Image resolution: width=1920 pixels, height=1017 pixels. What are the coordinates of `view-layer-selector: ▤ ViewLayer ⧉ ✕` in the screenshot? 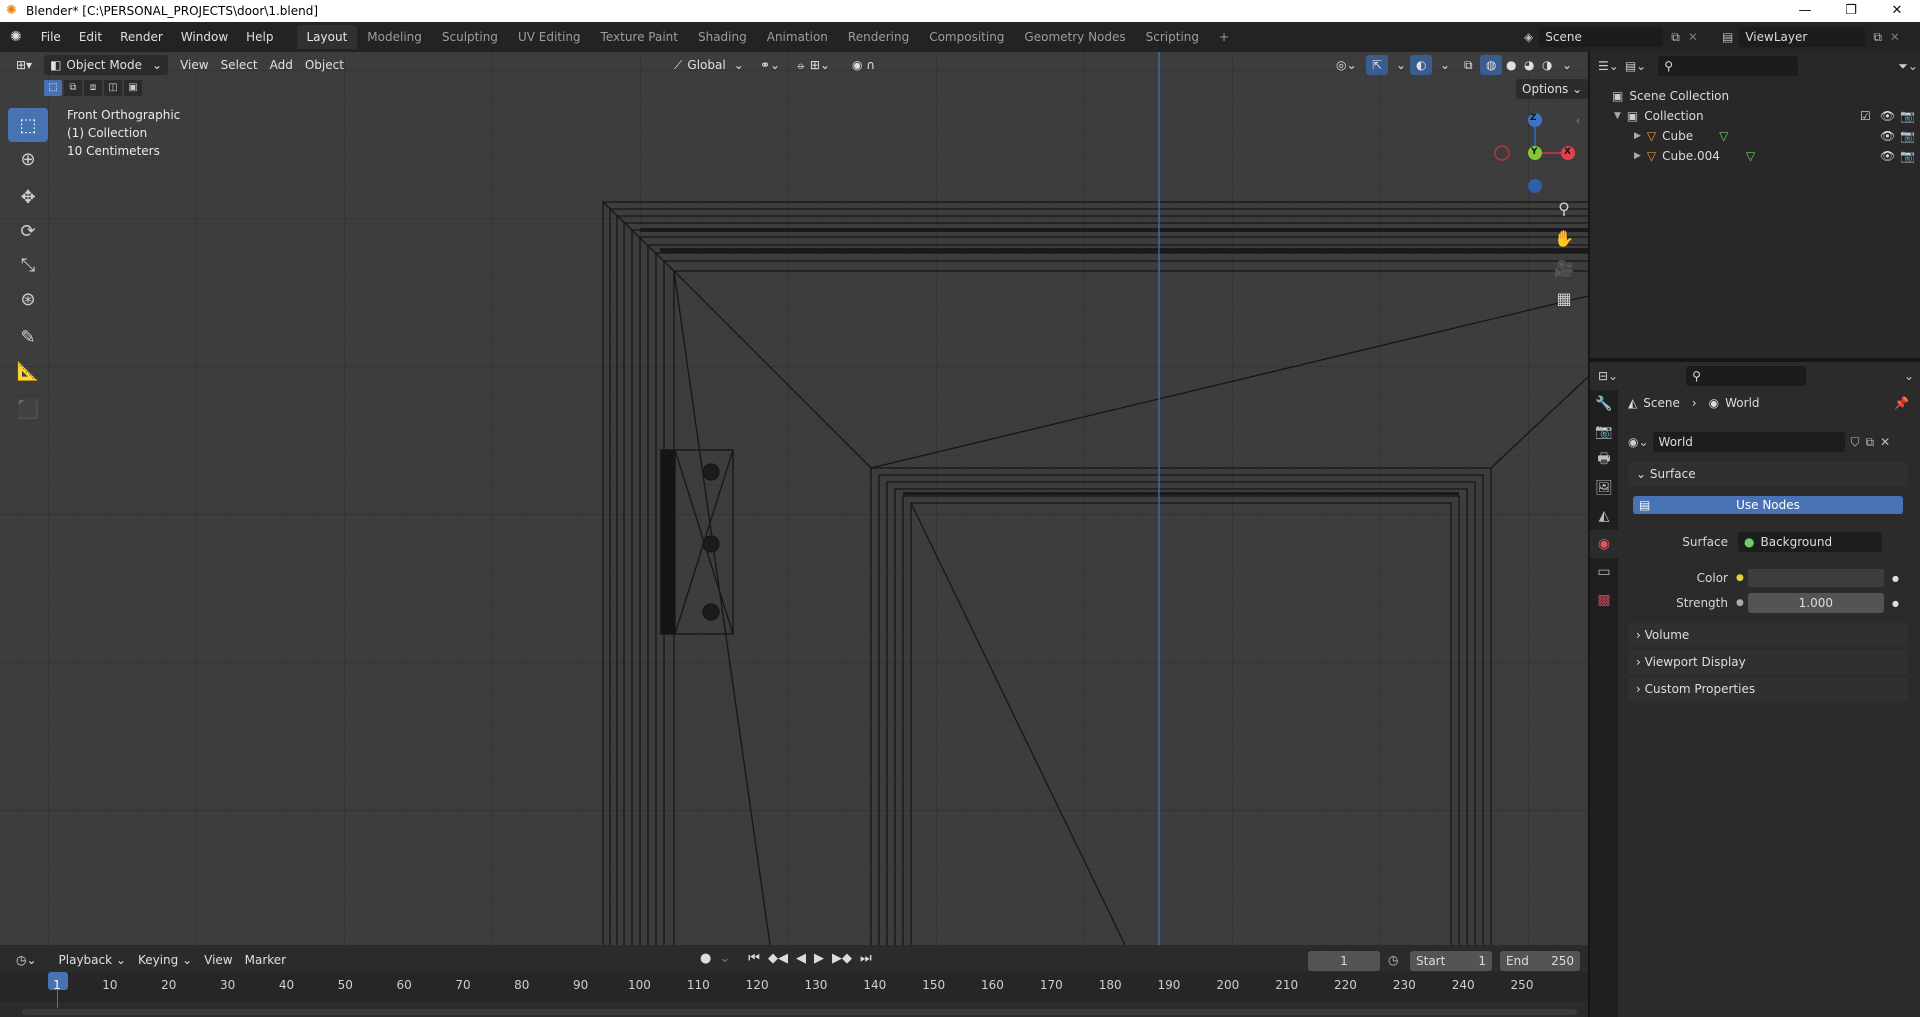 It's located at (1811, 37).